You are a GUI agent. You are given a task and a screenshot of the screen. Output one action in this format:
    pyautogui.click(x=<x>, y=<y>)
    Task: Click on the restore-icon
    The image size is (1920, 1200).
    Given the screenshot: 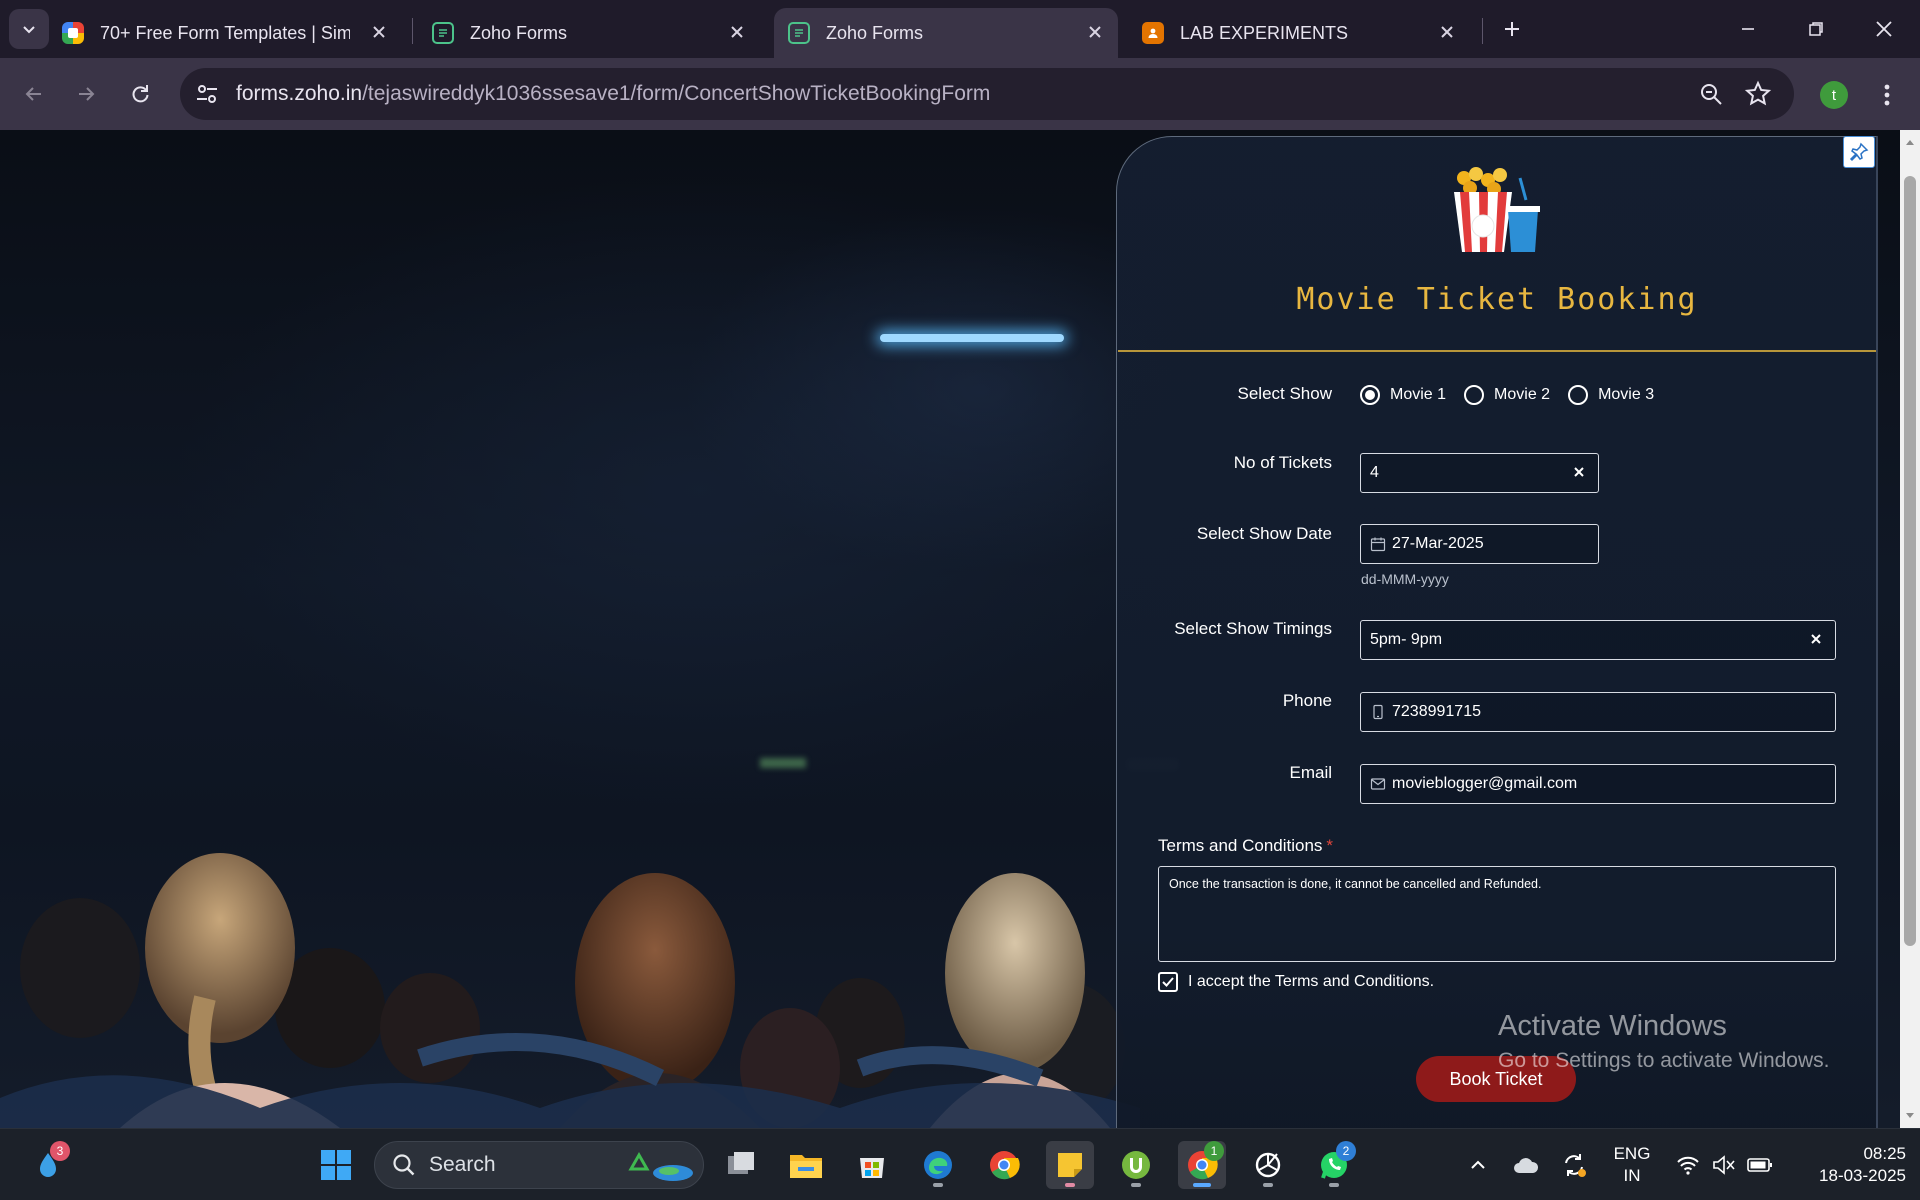 What is the action you would take?
    pyautogui.click(x=1816, y=29)
    